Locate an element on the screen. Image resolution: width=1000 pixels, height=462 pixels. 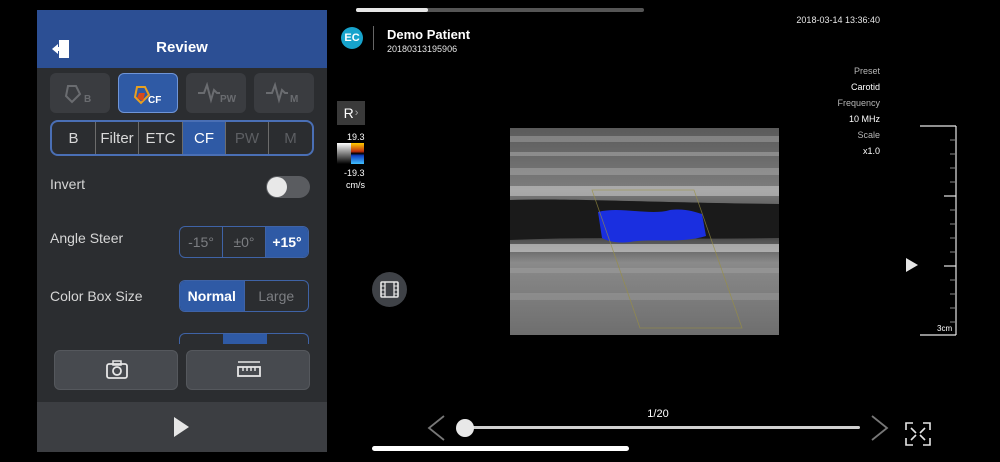
mode-tile-b: B is located at coordinates (80, 93).